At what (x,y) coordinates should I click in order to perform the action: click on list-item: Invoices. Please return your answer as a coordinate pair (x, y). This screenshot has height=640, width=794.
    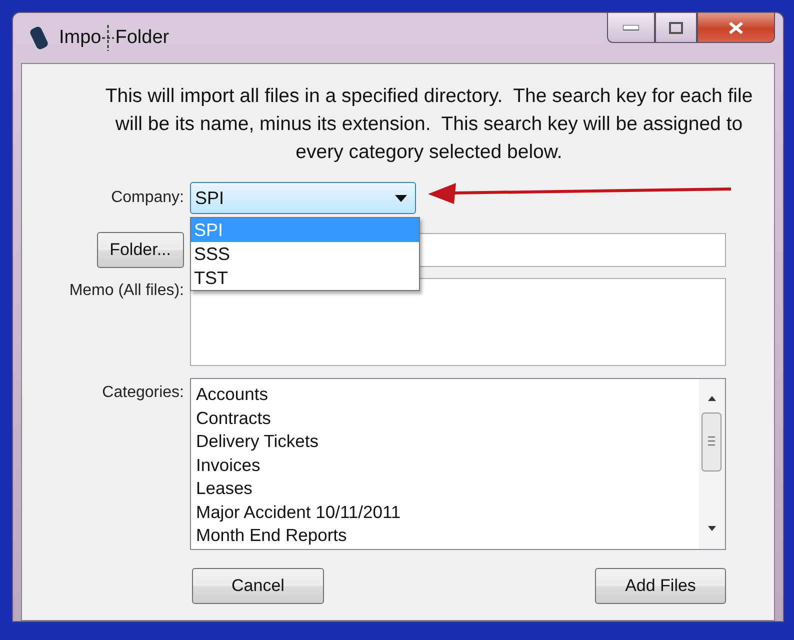
    Looking at the image, I should click on (447, 465).